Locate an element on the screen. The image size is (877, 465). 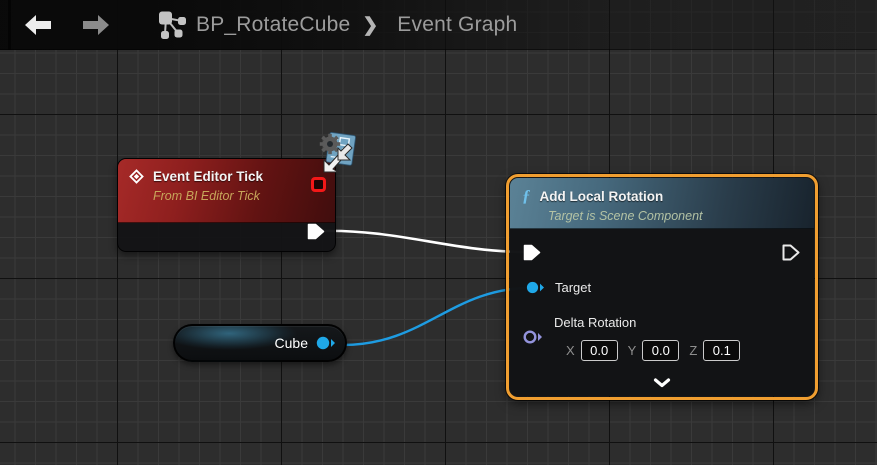
cube-output-pin is located at coordinates (326, 343).